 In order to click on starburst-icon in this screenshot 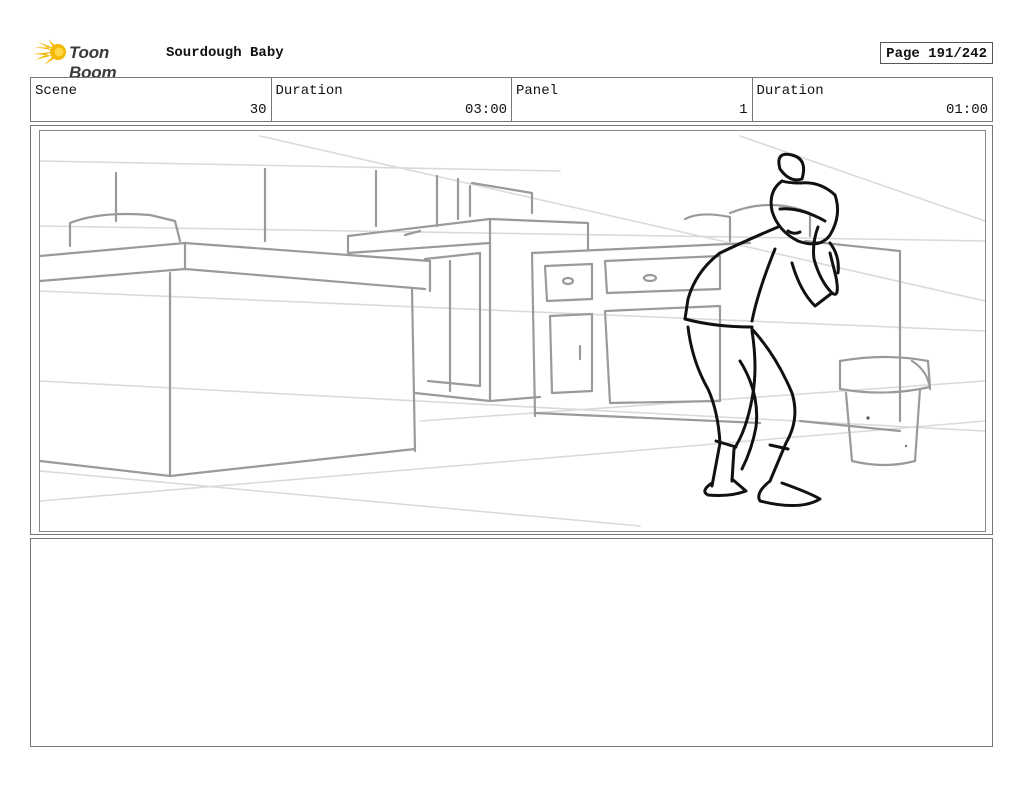, I will do `click(49, 52)`.